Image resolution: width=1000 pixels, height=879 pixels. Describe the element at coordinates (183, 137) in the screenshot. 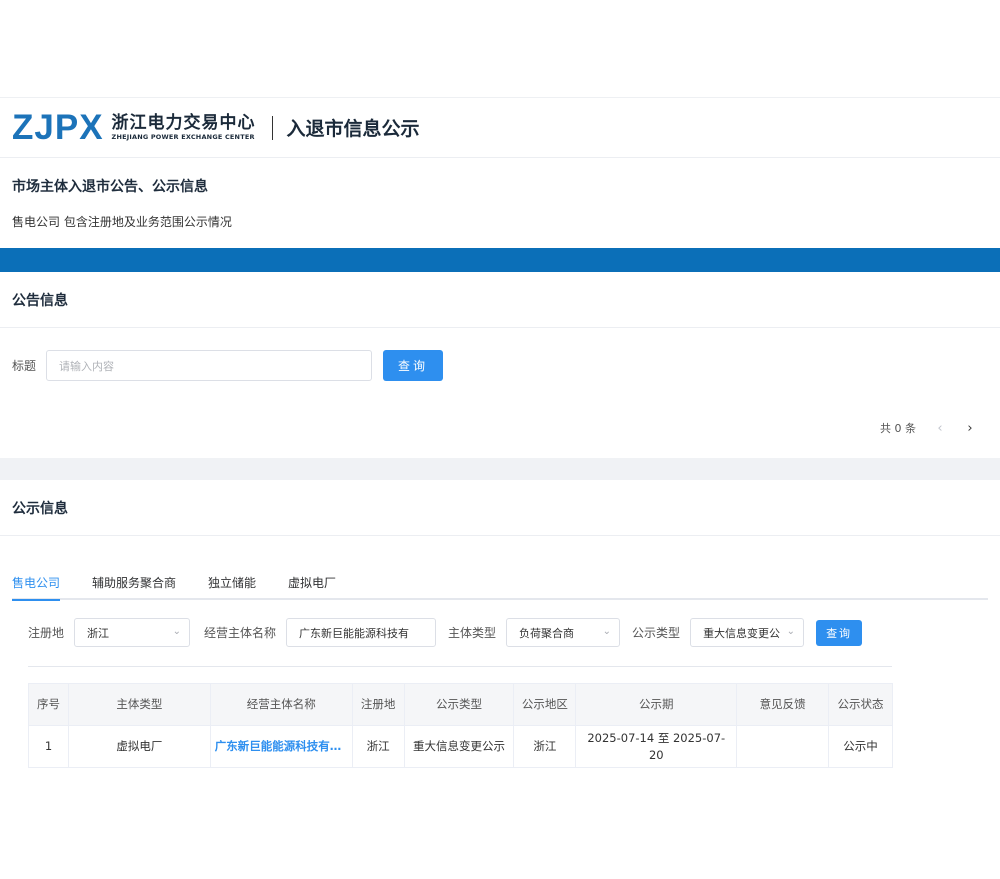

I see `logo-english-name: ZHEJIANG POWER EXCHANGE CENTER` at that location.